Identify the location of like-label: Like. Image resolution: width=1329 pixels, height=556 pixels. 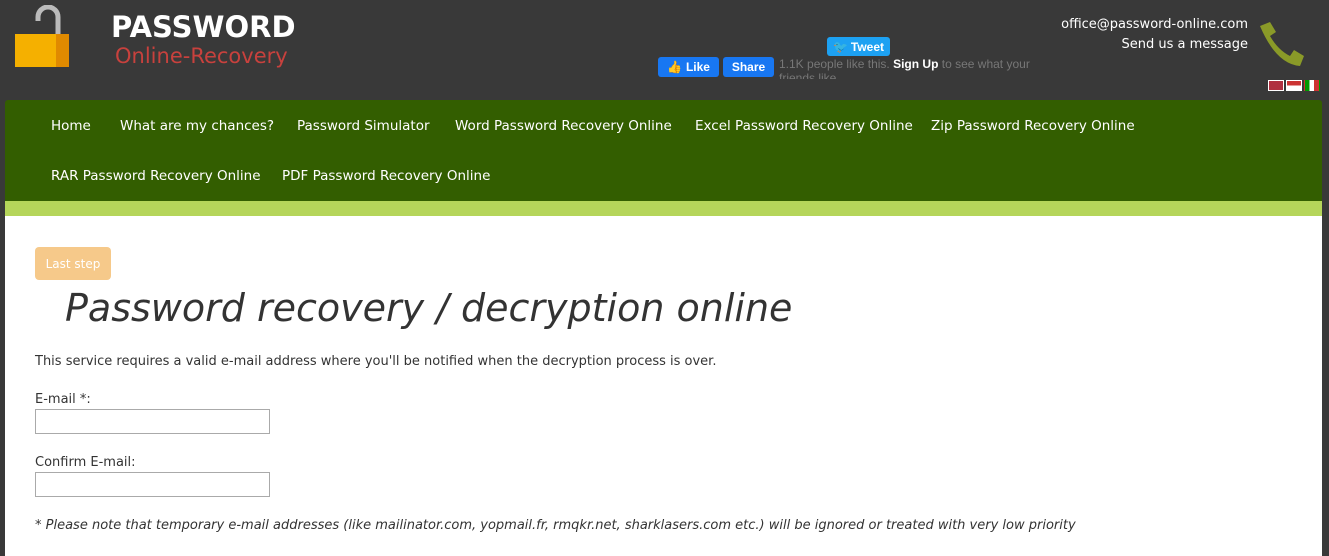
(697, 67).